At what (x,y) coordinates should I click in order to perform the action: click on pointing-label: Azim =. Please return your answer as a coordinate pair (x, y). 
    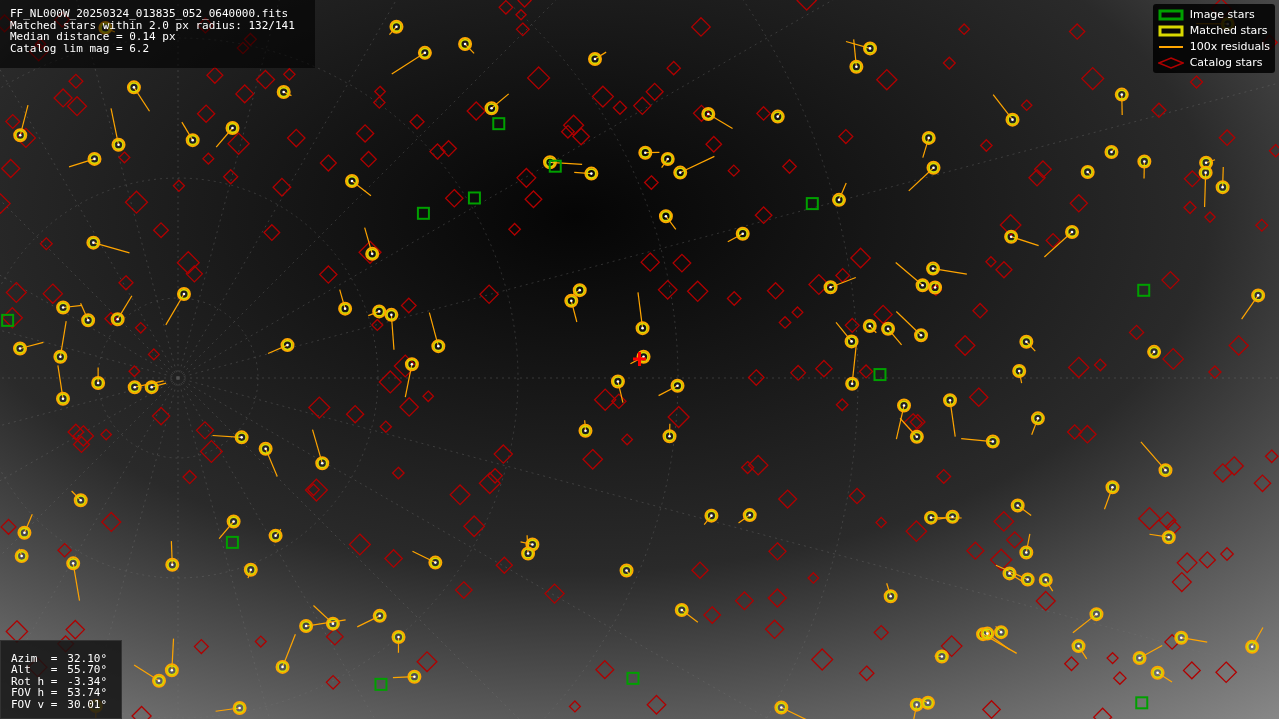
    Looking at the image, I should click on (34, 658).